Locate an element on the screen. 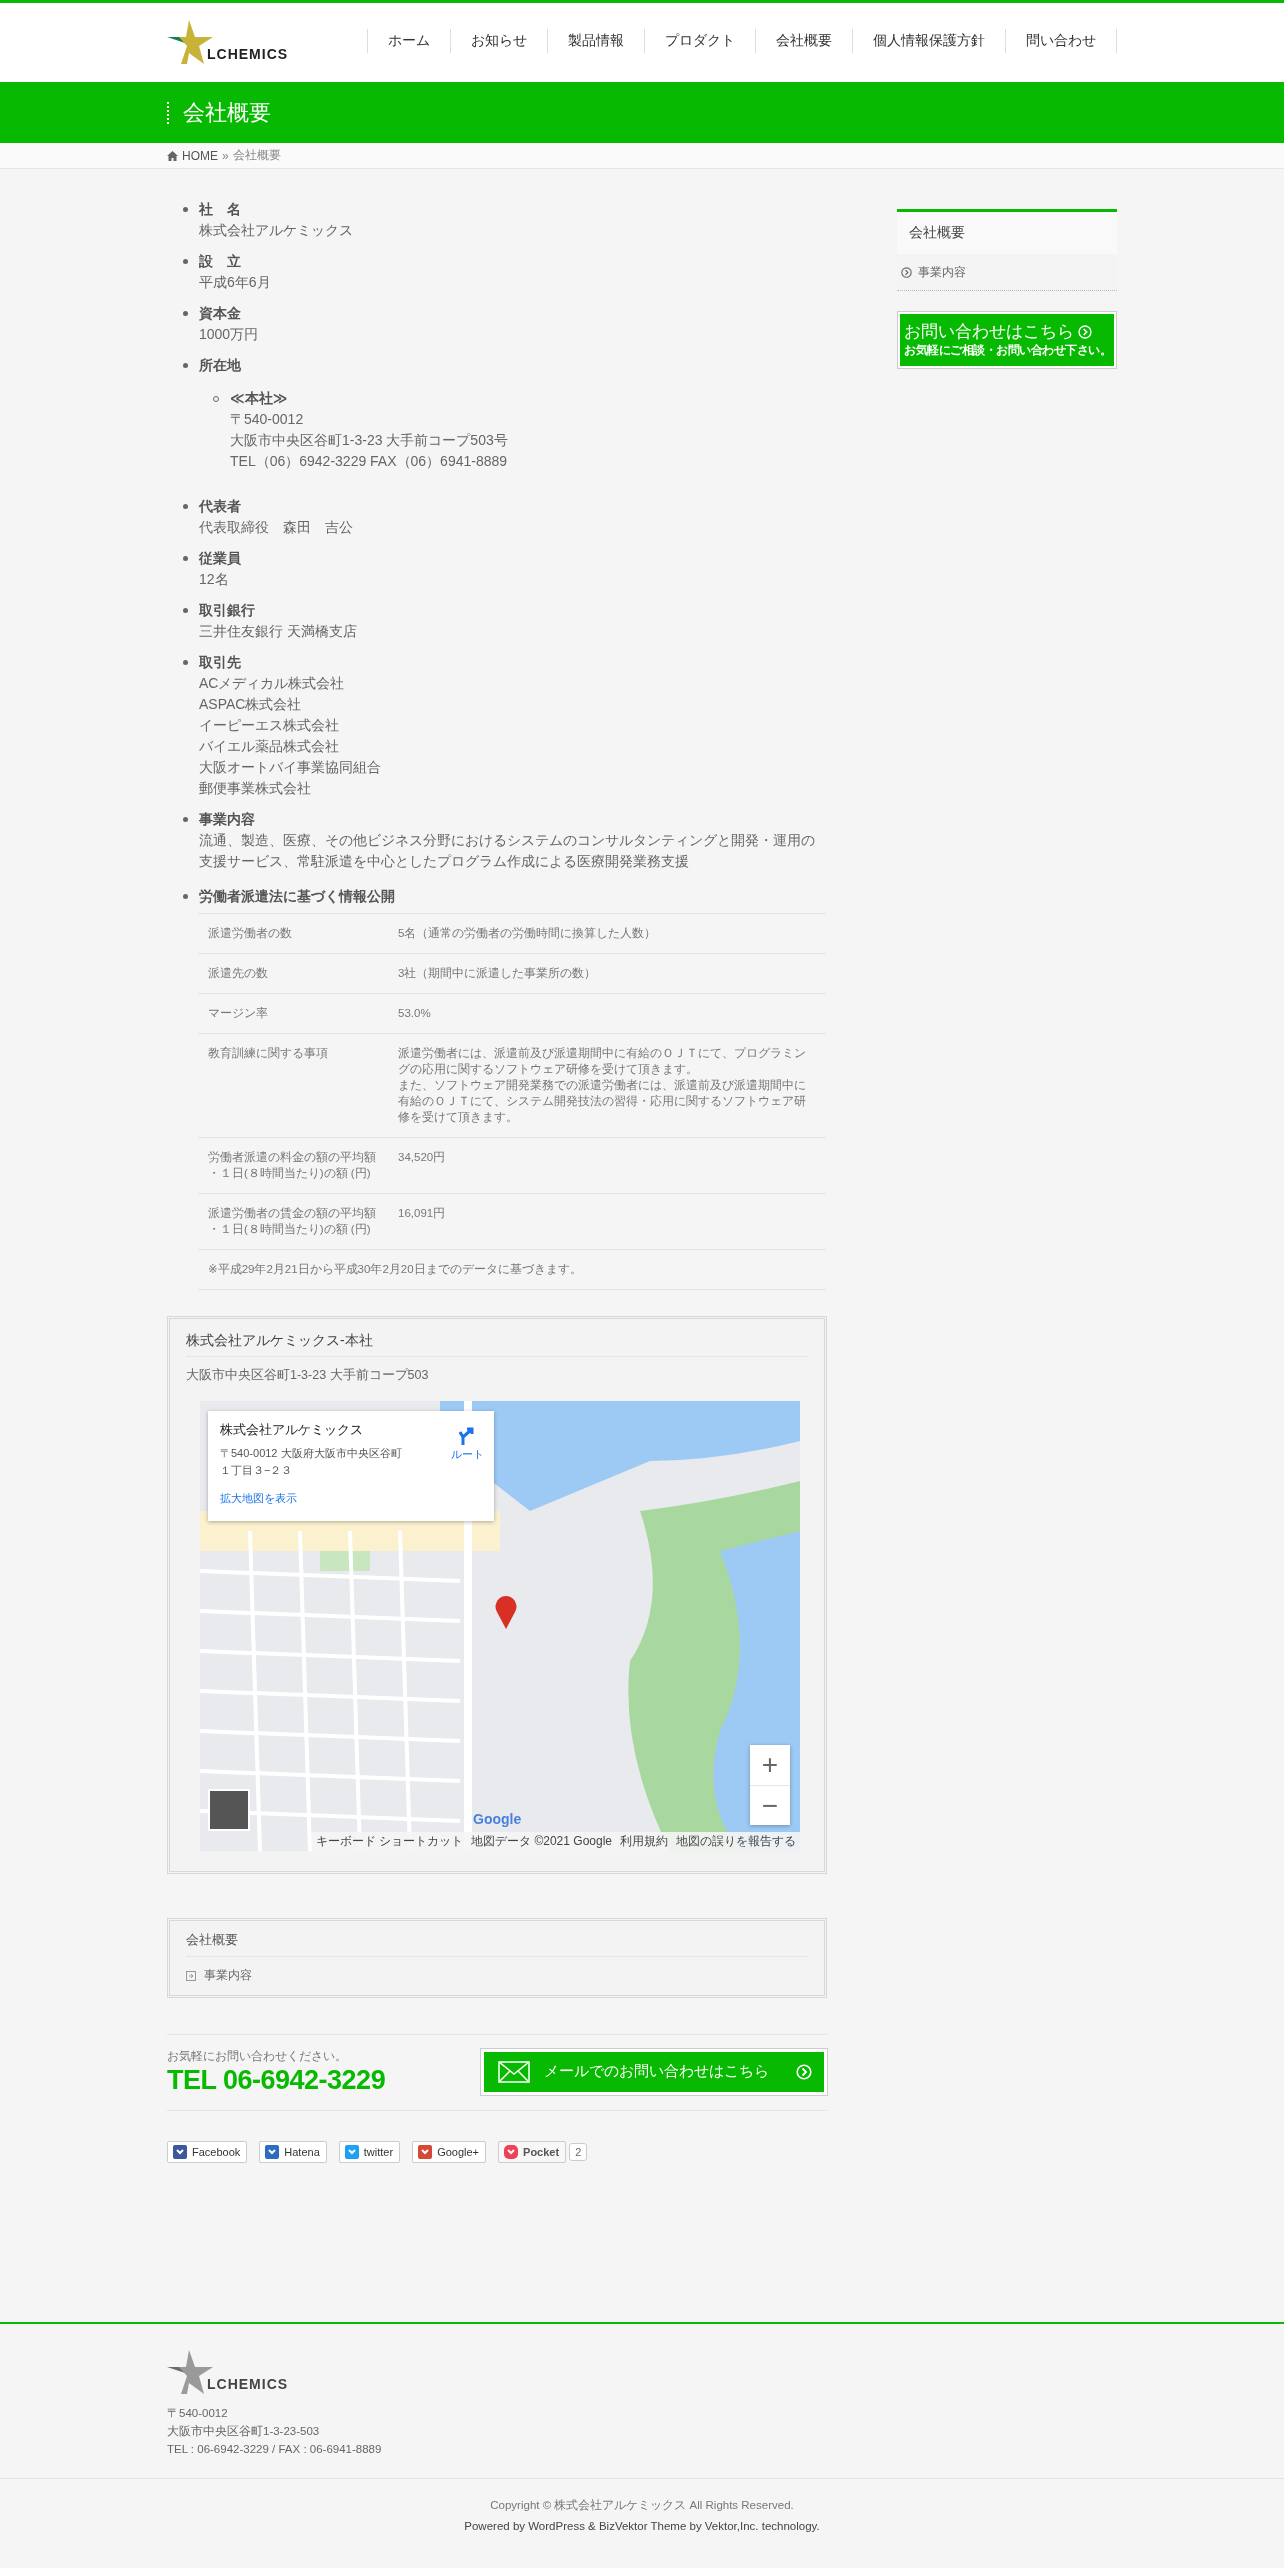 The width and height of the screenshot is (1284, 2568). table-cell: 派遣先の数 is located at coordinates (293, 973).